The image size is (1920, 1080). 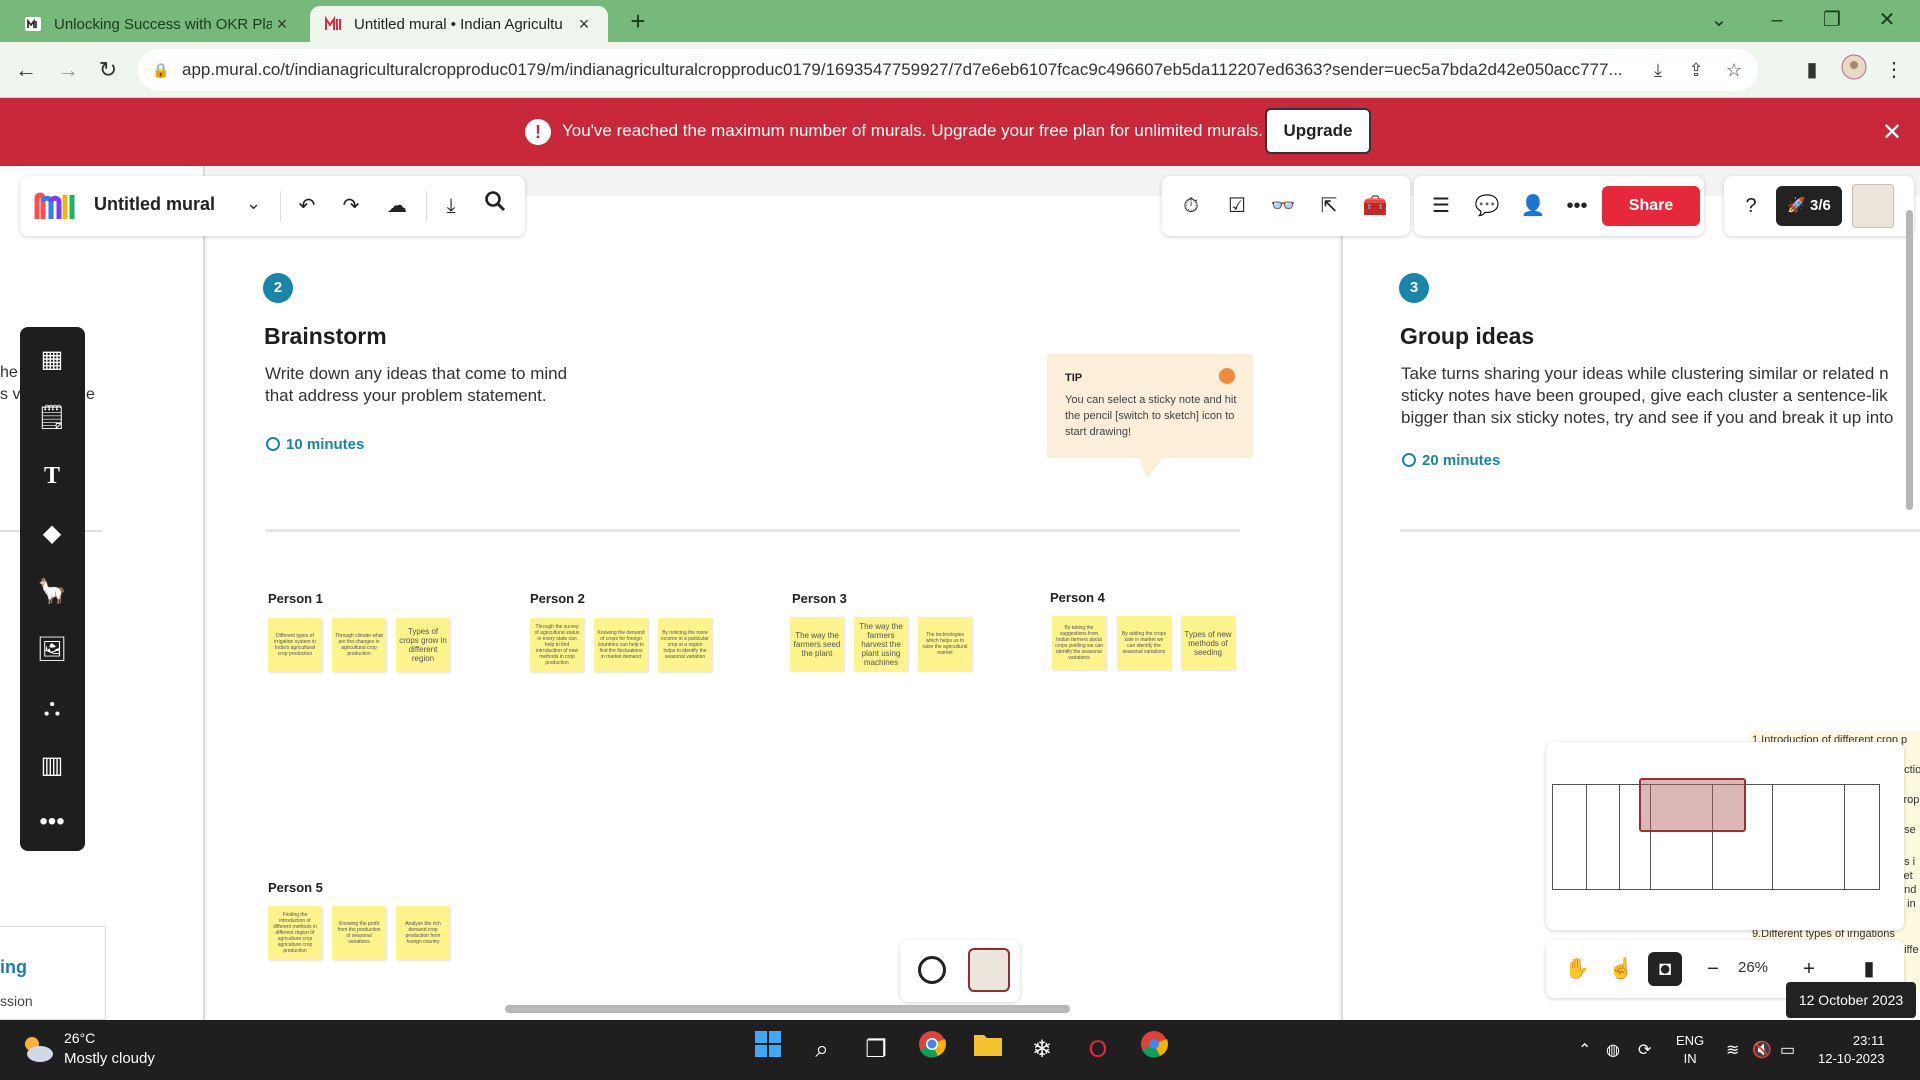 What do you see at coordinates (1734, 70) in the screenshot?
I see `bookmark-star-icon: ☆` at bounding box center [1734, 70].